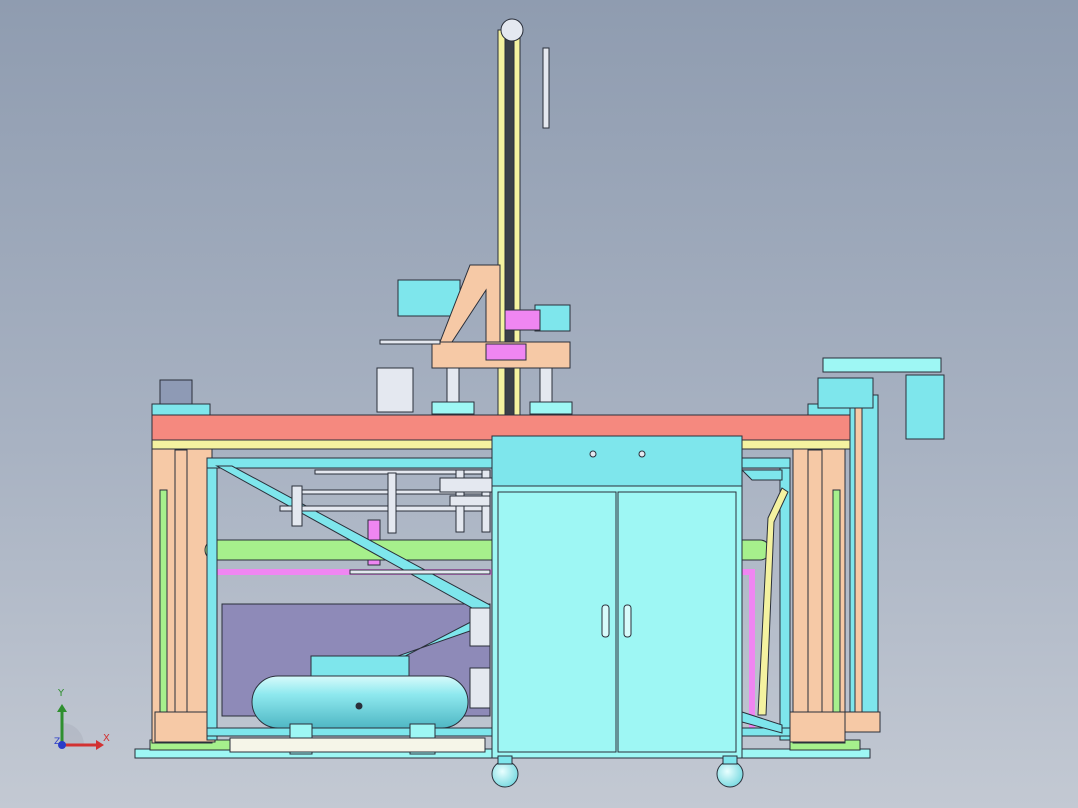 This screenshot has width=1078, height=808. Describe the element at coordinates (815, 595) in the screenshot. I see `right-leg-inner` at that location.